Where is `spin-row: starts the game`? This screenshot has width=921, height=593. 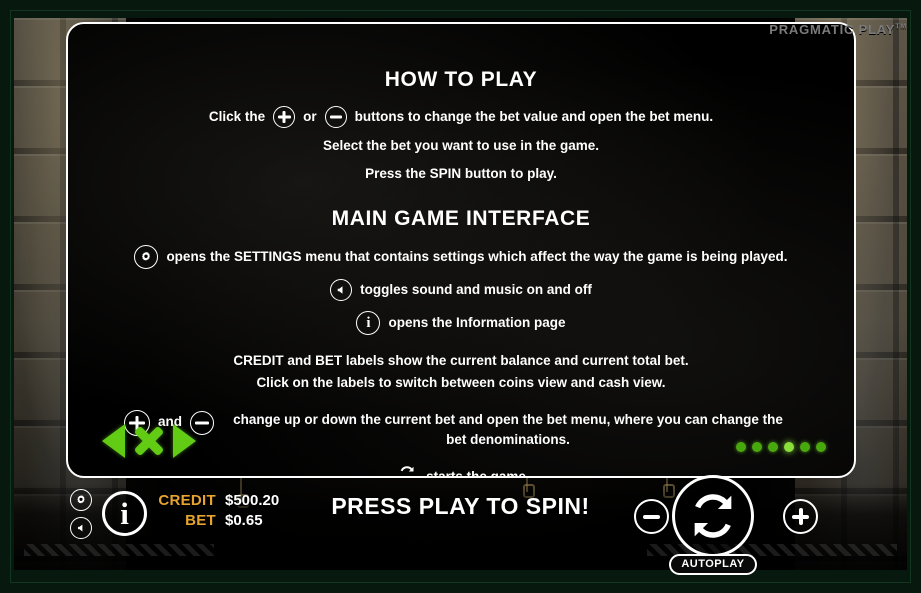 spin-row: starts the game is located at coordinates (461, 470).